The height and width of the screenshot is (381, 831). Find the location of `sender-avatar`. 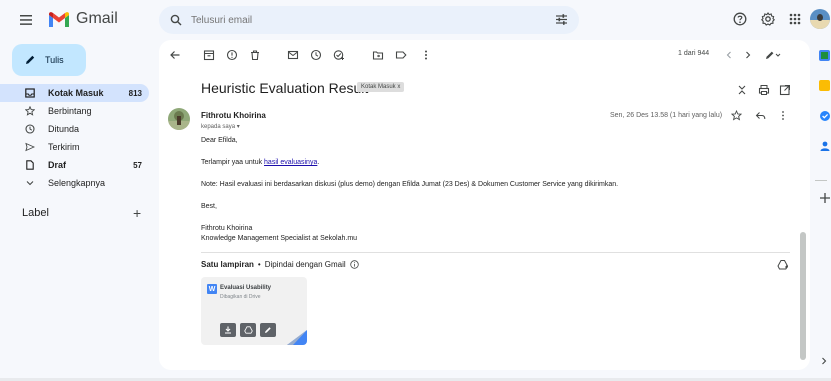

sender-avatar is located at coordinates (179, 119).